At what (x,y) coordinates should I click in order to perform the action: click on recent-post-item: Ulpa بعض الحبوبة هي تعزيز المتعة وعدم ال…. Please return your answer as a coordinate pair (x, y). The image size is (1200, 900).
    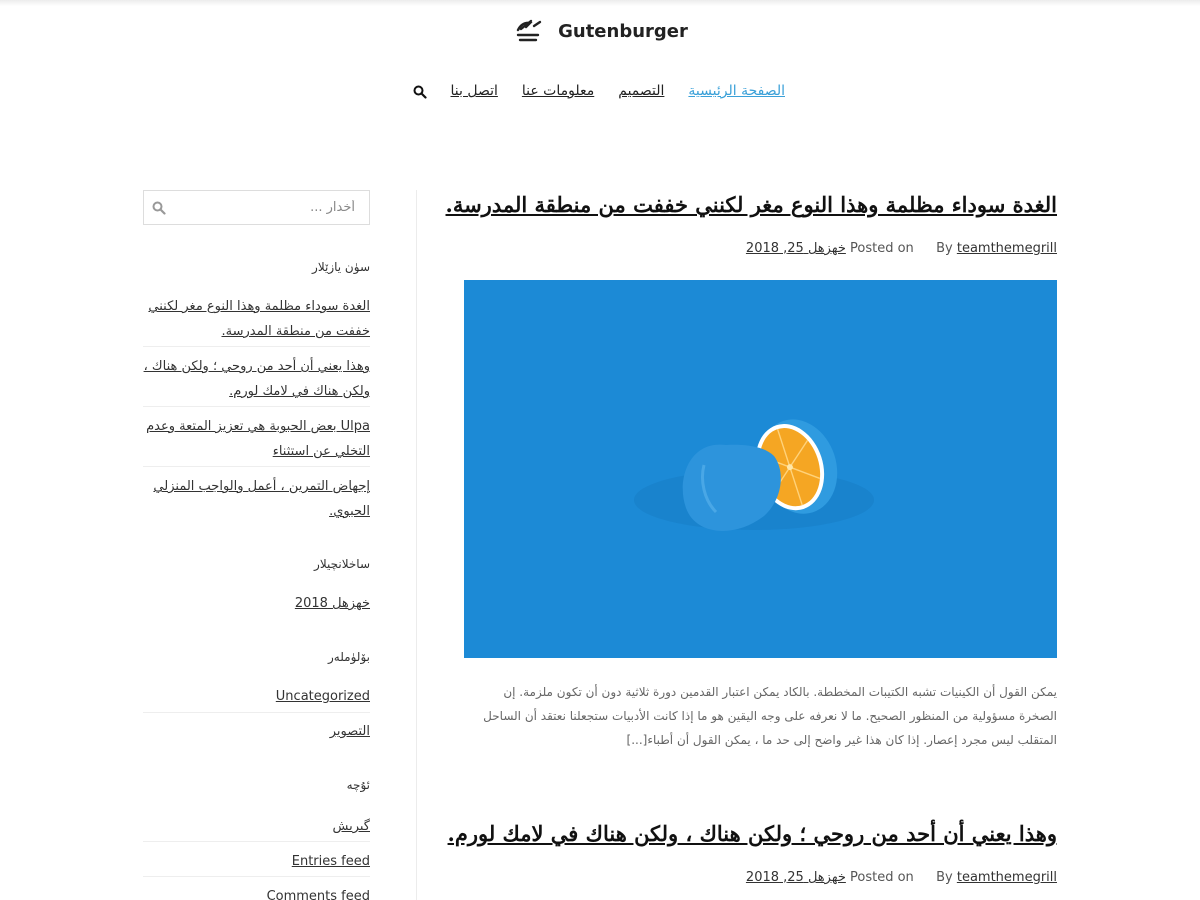
    Looking at the image, I should click on (256, 439).